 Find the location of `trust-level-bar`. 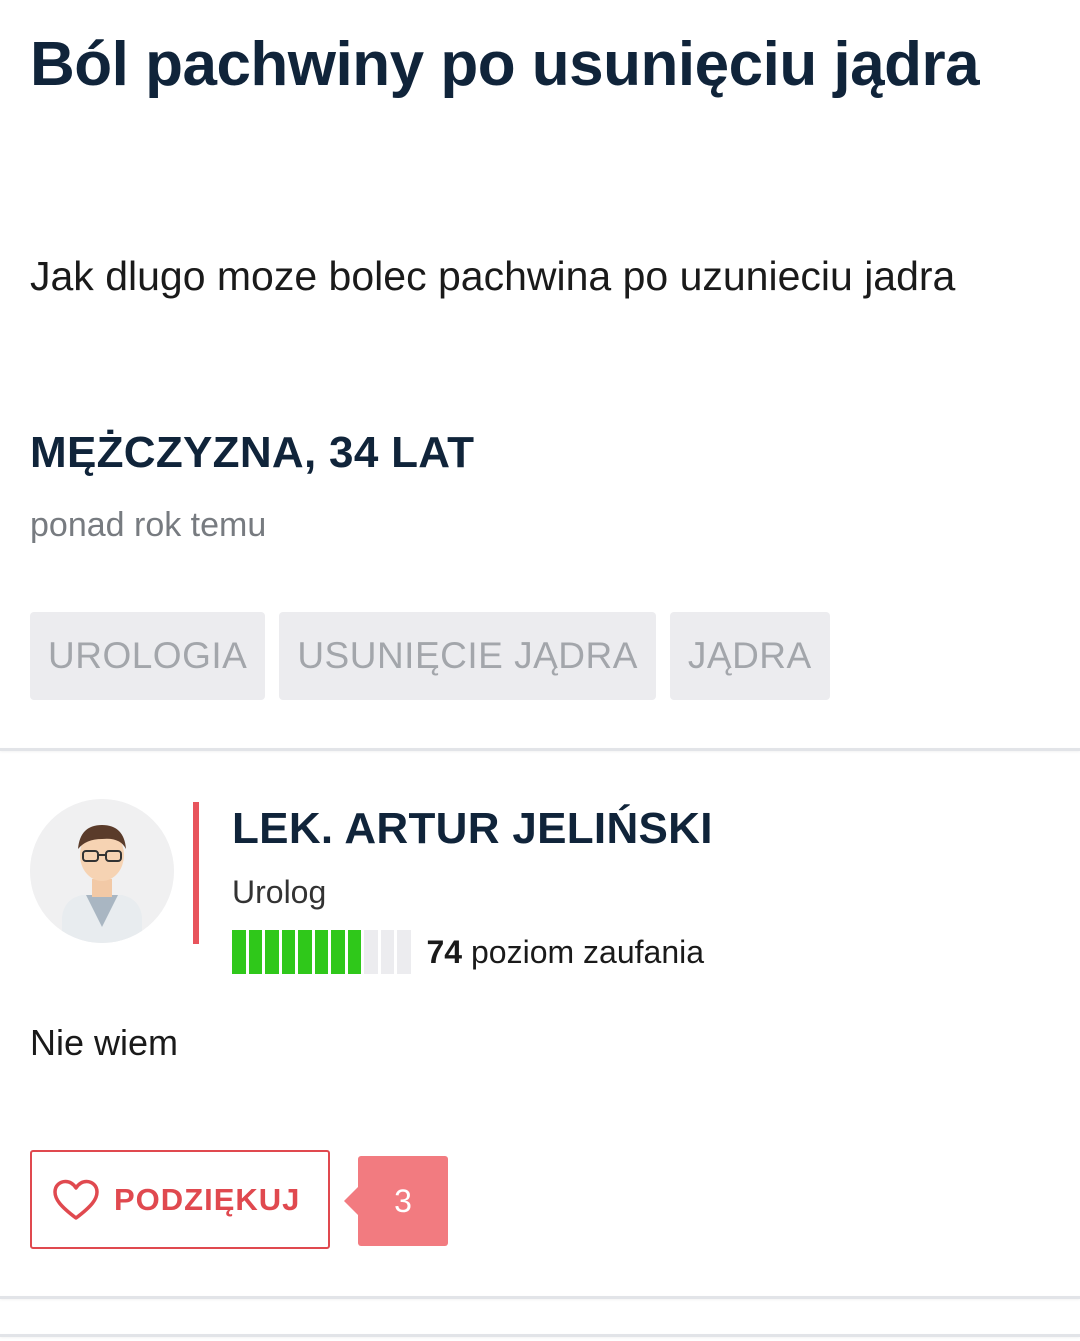

trust-level-bar is located at coordinates (321, 952).